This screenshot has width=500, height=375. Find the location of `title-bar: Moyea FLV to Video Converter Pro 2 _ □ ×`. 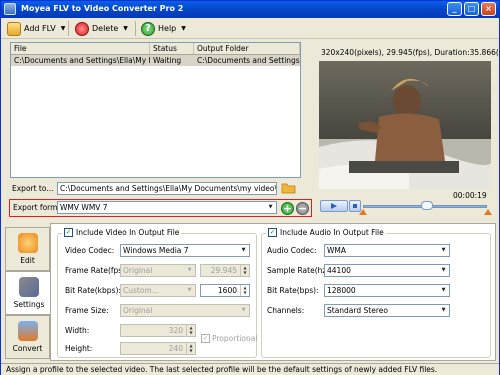

title-bar: Moyea FLV to Video Converter Pro 2 _ □ × is located at coordinates (250, 9).